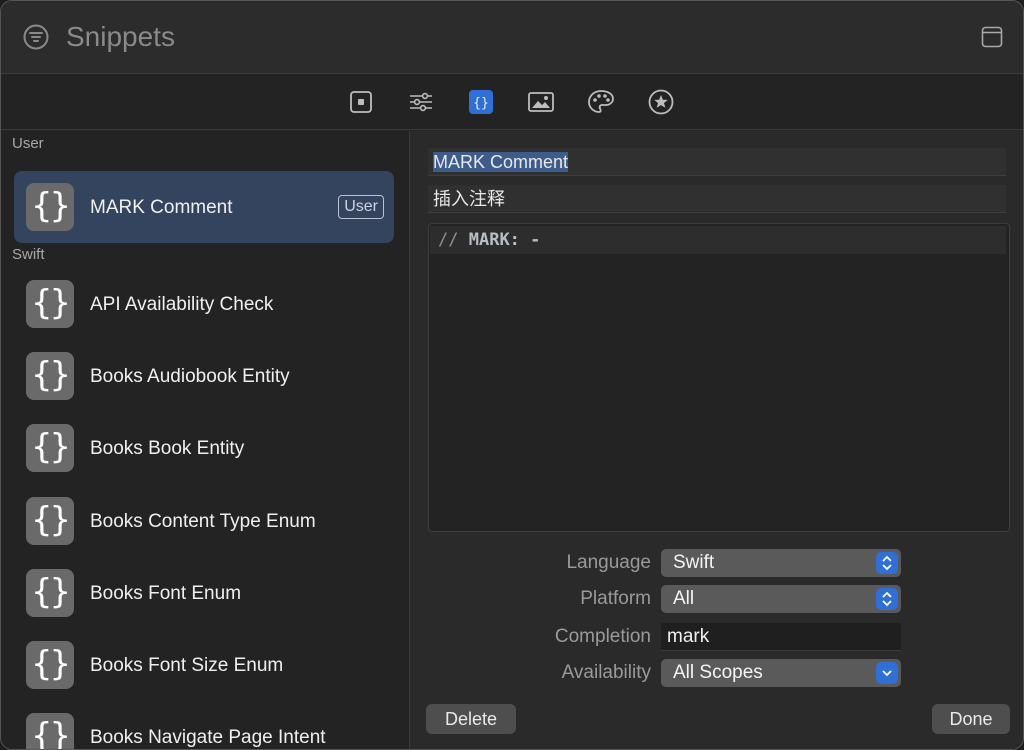 The width and height of the screenshot is (1024, 750). I want to click on code-line: // MARK: -, so click(718, 240).